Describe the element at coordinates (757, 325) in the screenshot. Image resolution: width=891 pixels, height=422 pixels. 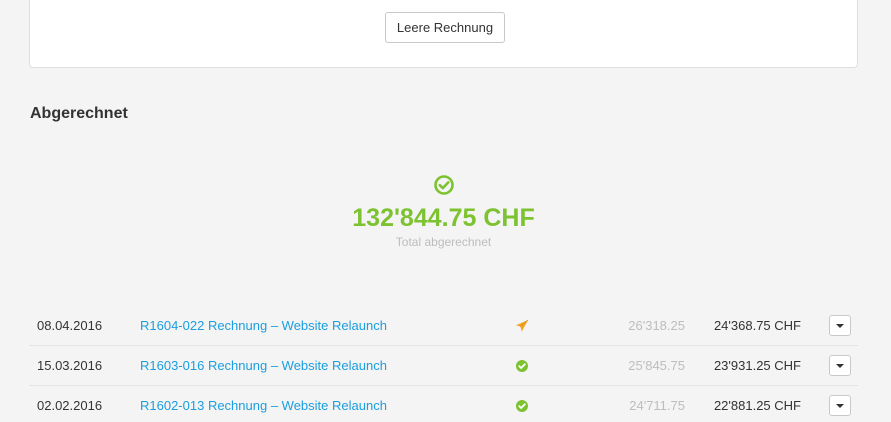
I see `invoice-net-amount: 24'368.75 CHF` at that location.